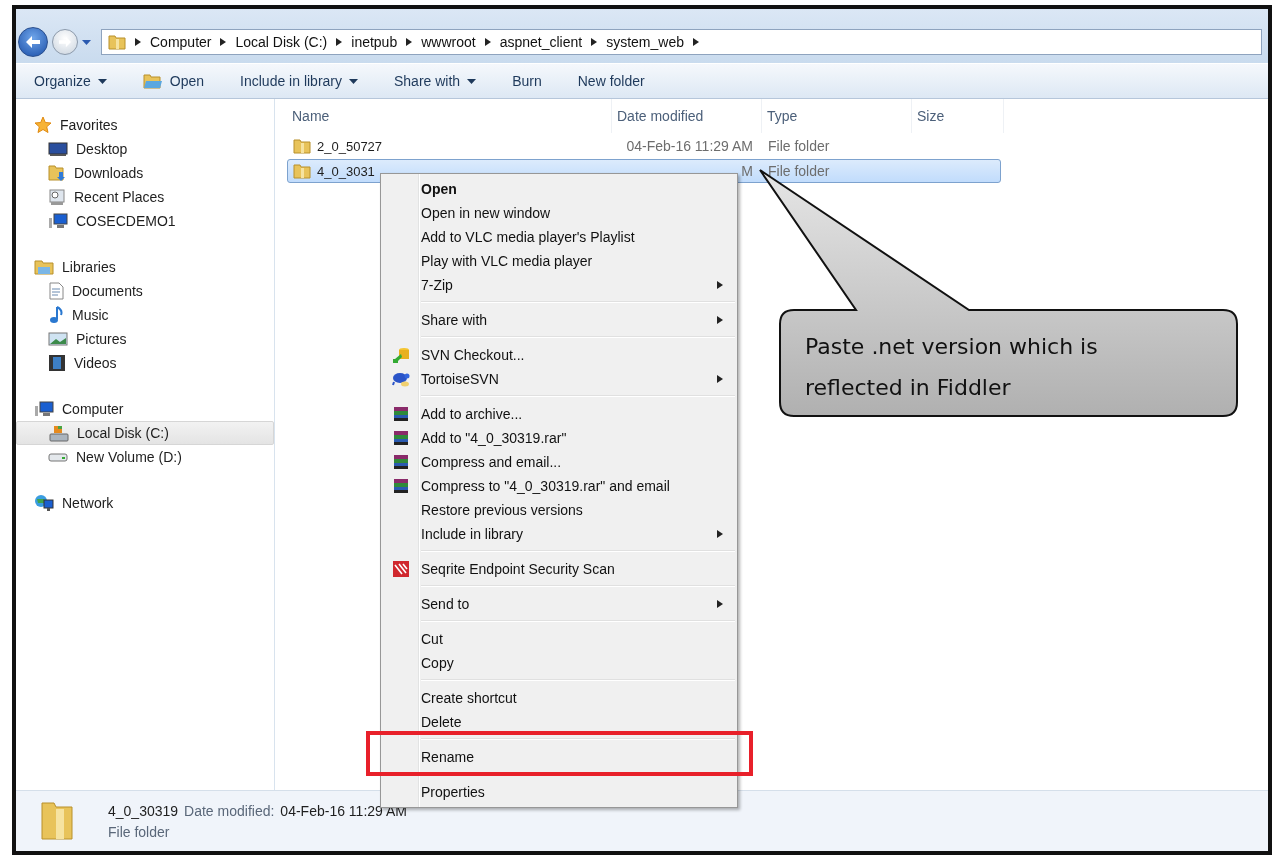 The image size is (1273, 857). I want to click on menu-item: Seqrite Endpoint Security Scan, so click(559, 569).